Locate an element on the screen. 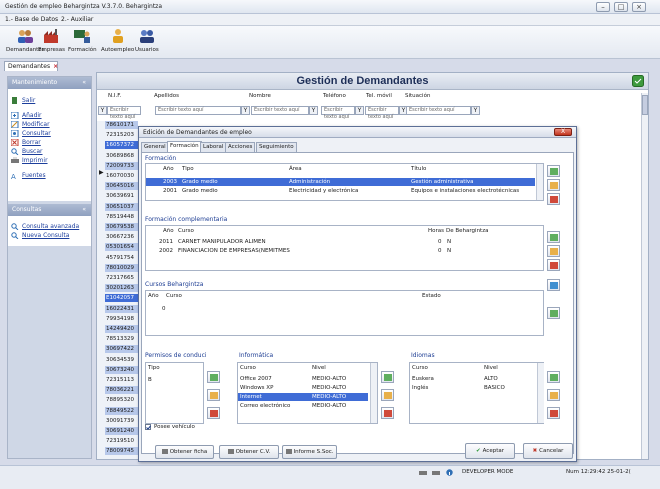 This screenshot has height=489, width=660. table-row: 30679538 is located at coordinates (121, 227).